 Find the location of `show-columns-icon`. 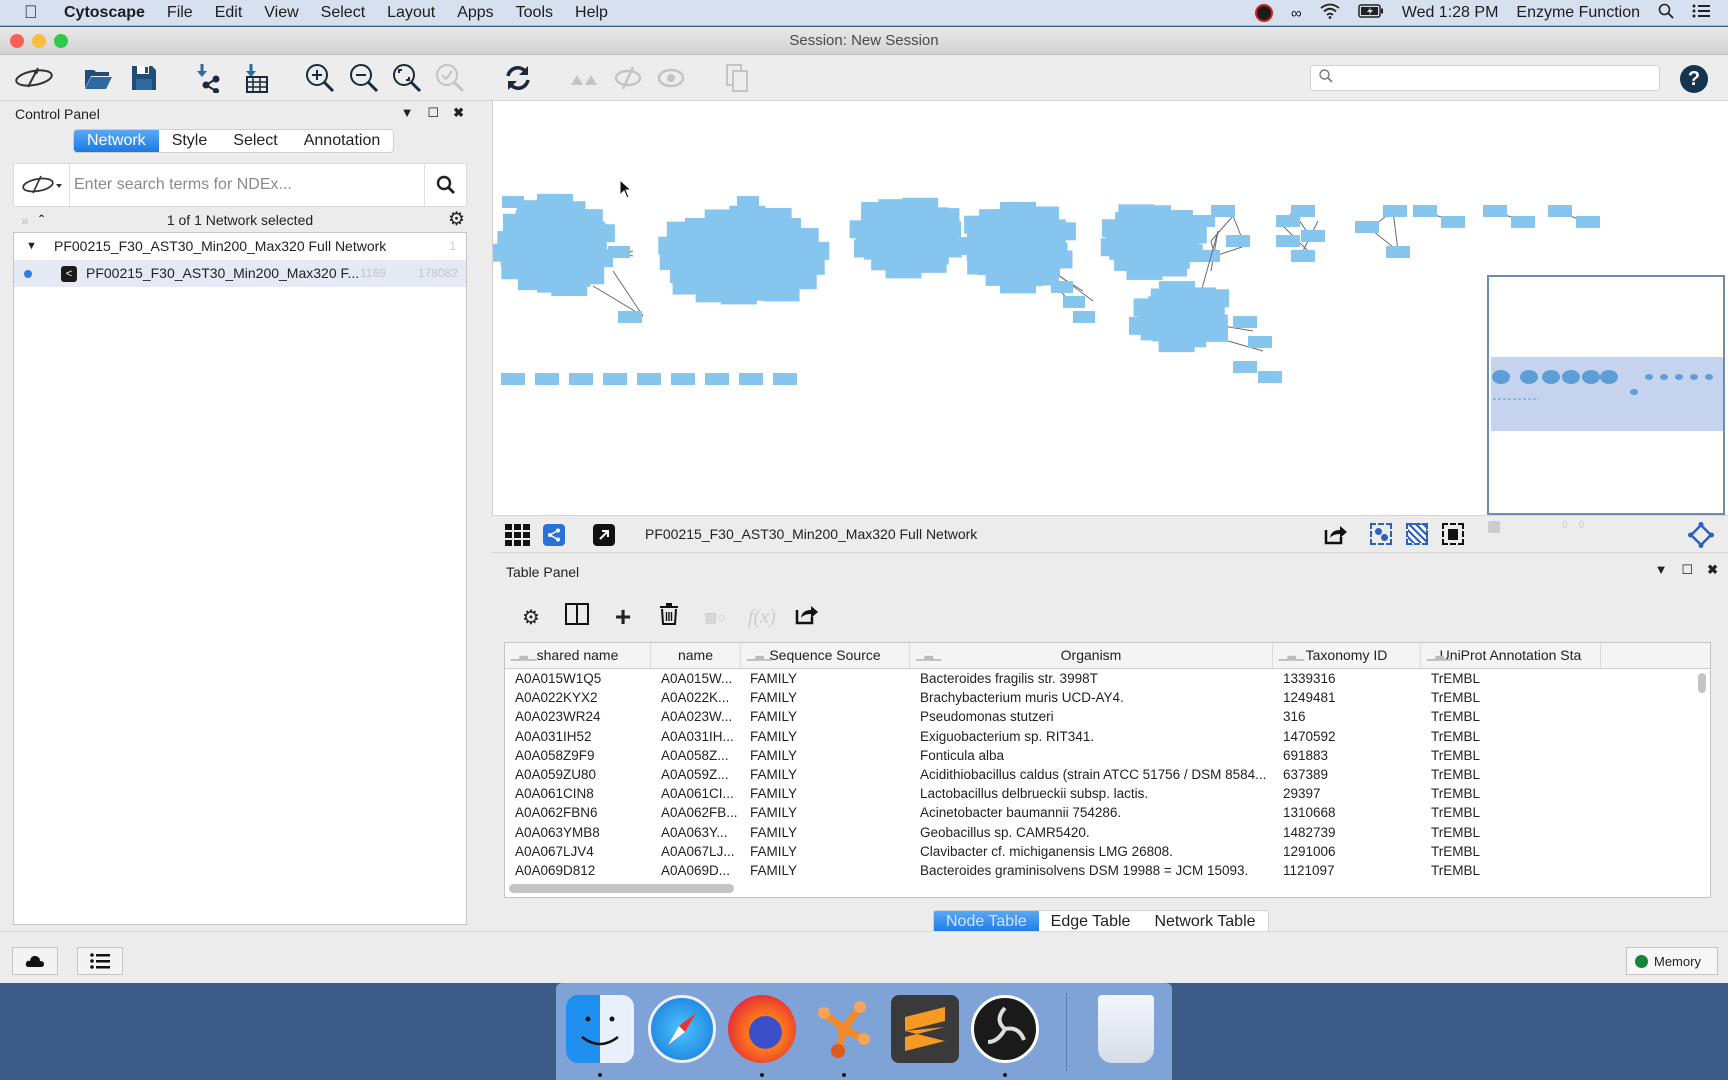

show-columns-icon is located at coordinates (577, 617).